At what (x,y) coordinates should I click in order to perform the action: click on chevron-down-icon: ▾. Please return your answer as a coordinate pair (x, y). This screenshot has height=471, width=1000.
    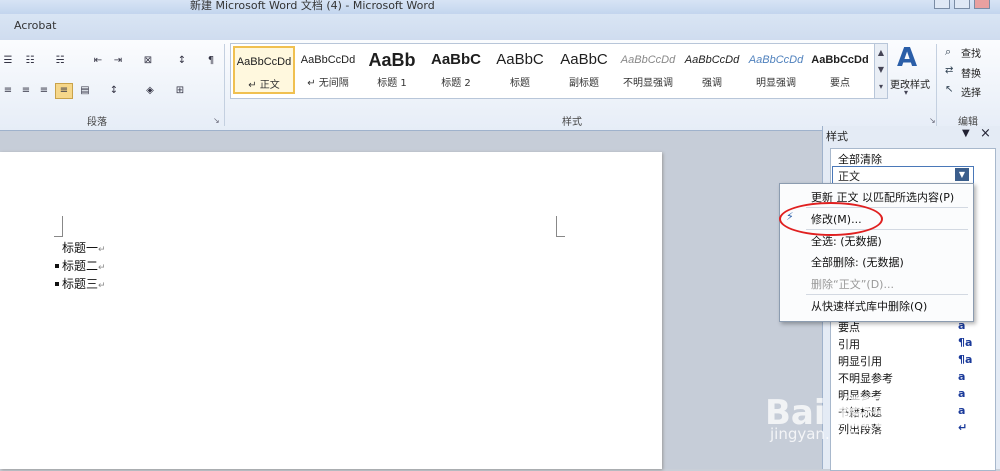
    Looking at the image, I should click on (906, 92).